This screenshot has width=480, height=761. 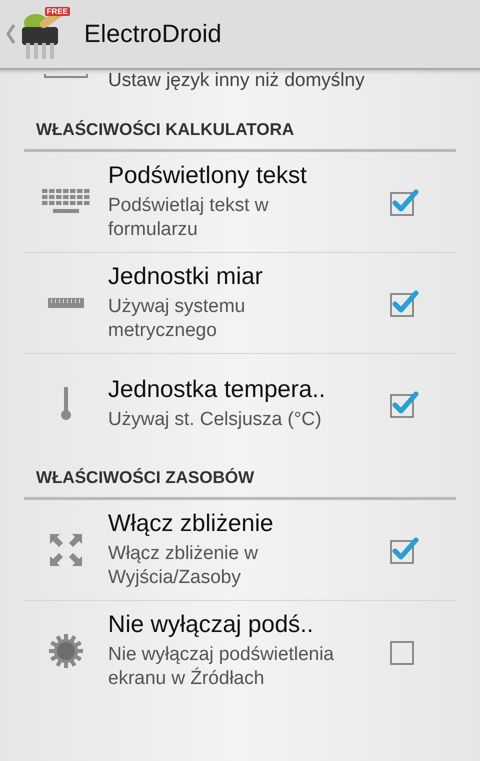 What do you see at coordinates (66, 550) in the screenshot?
I see `expand-icon` at bounding box center [66, 550].